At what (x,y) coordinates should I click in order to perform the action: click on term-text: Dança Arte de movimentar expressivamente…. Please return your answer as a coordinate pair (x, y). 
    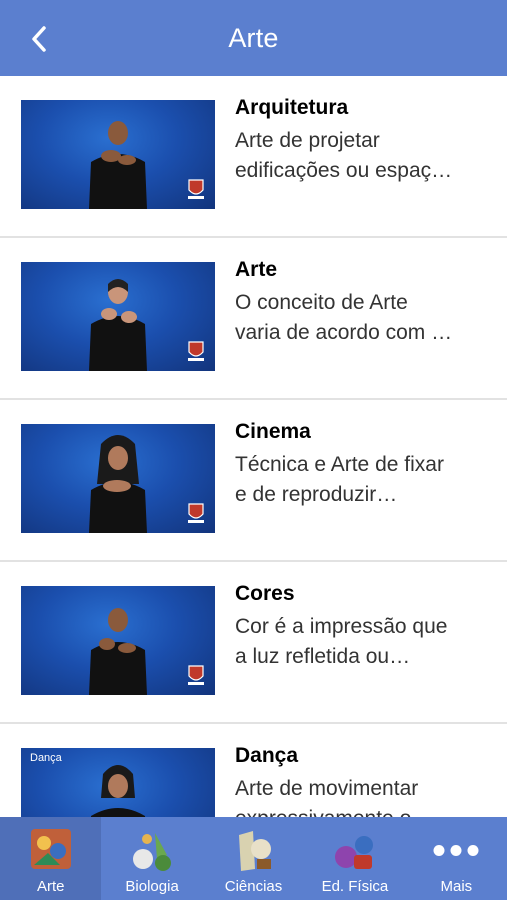
    Looking at the image, I should click on (362, 780).